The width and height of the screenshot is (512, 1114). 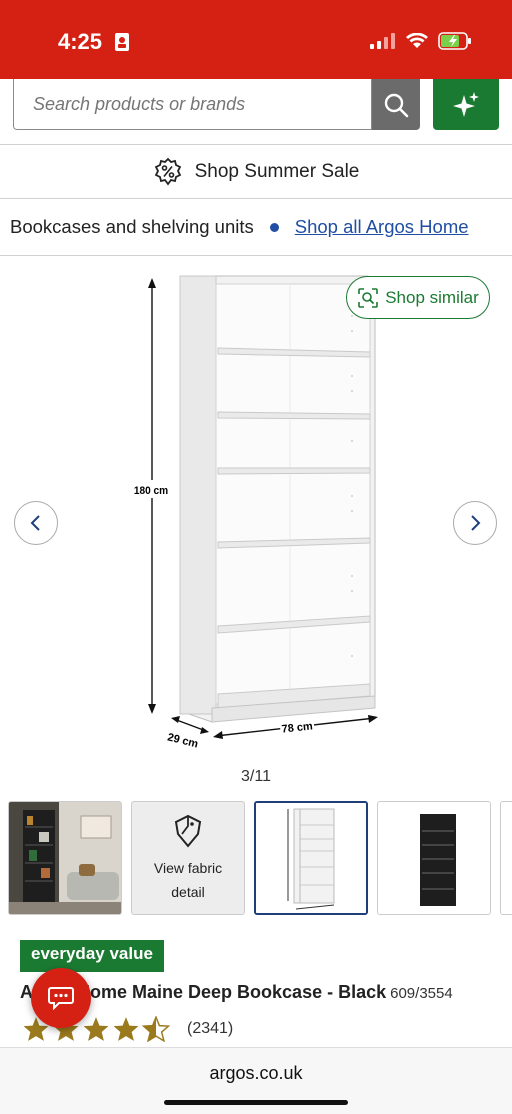 What do you see at coordinates (417, 40) in the screenshot?
I see `wifi-icon` at bounding box center [417, 40].